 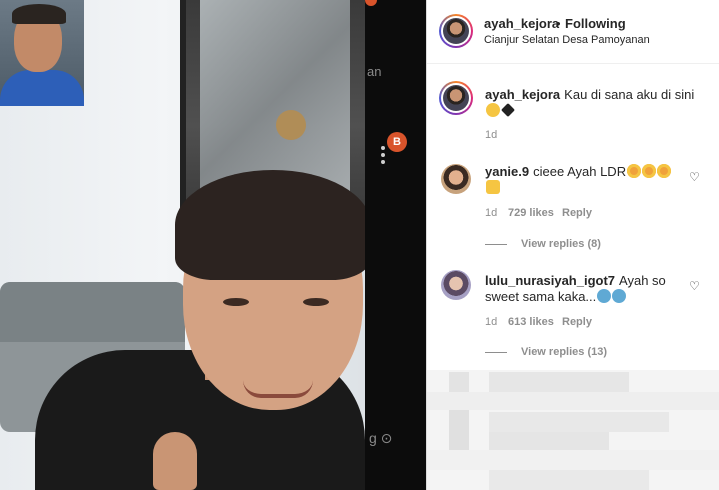 What do you see at coordinates (507, 171) in the screenshot?
I see `comment-username: yanie.9` at bounding box center [507, 171].